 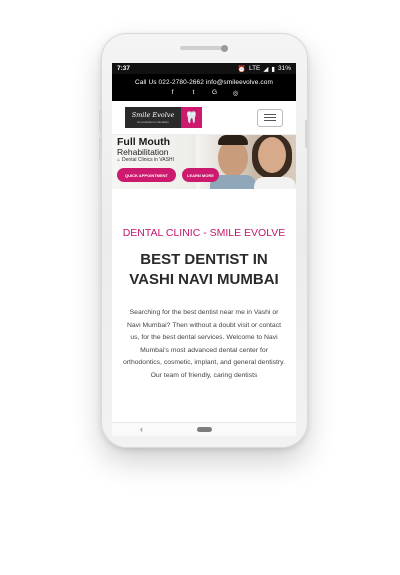 What do you see at coordinates (204, 68) in the screenshot?
I see `status-bar: 7:37 ⏰ LTE ◢ ▮ 31%` at bounding box center [204, 68].